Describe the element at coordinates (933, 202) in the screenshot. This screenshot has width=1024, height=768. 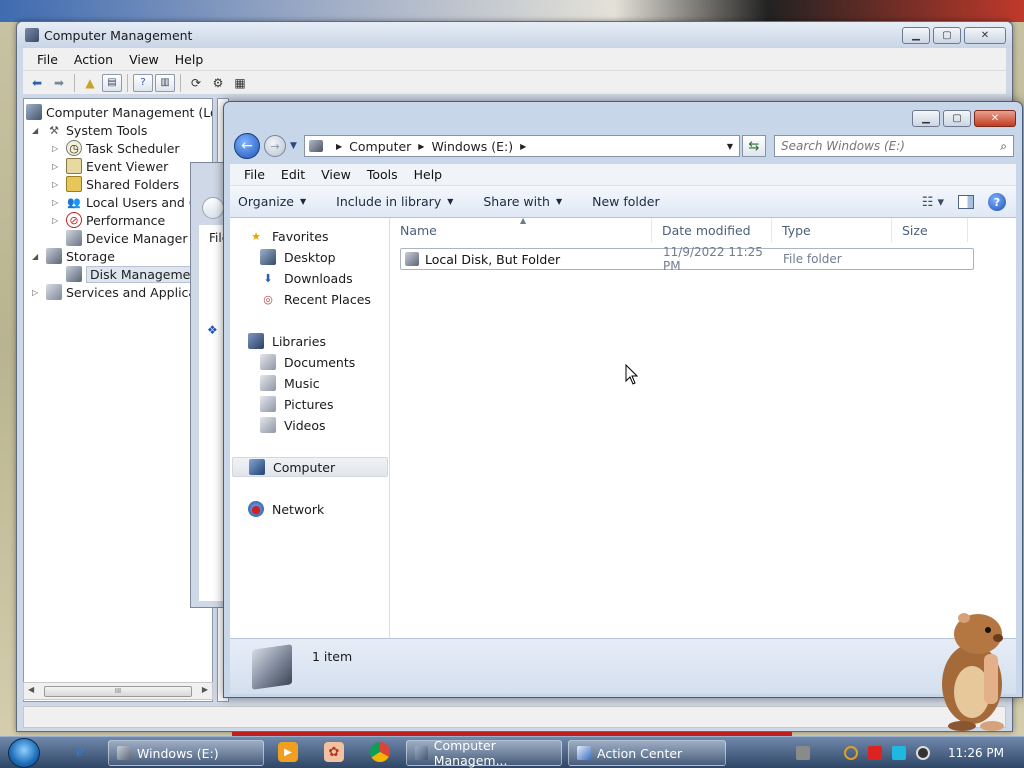
I see `change-view-icon: ☷ ▾` at that location.